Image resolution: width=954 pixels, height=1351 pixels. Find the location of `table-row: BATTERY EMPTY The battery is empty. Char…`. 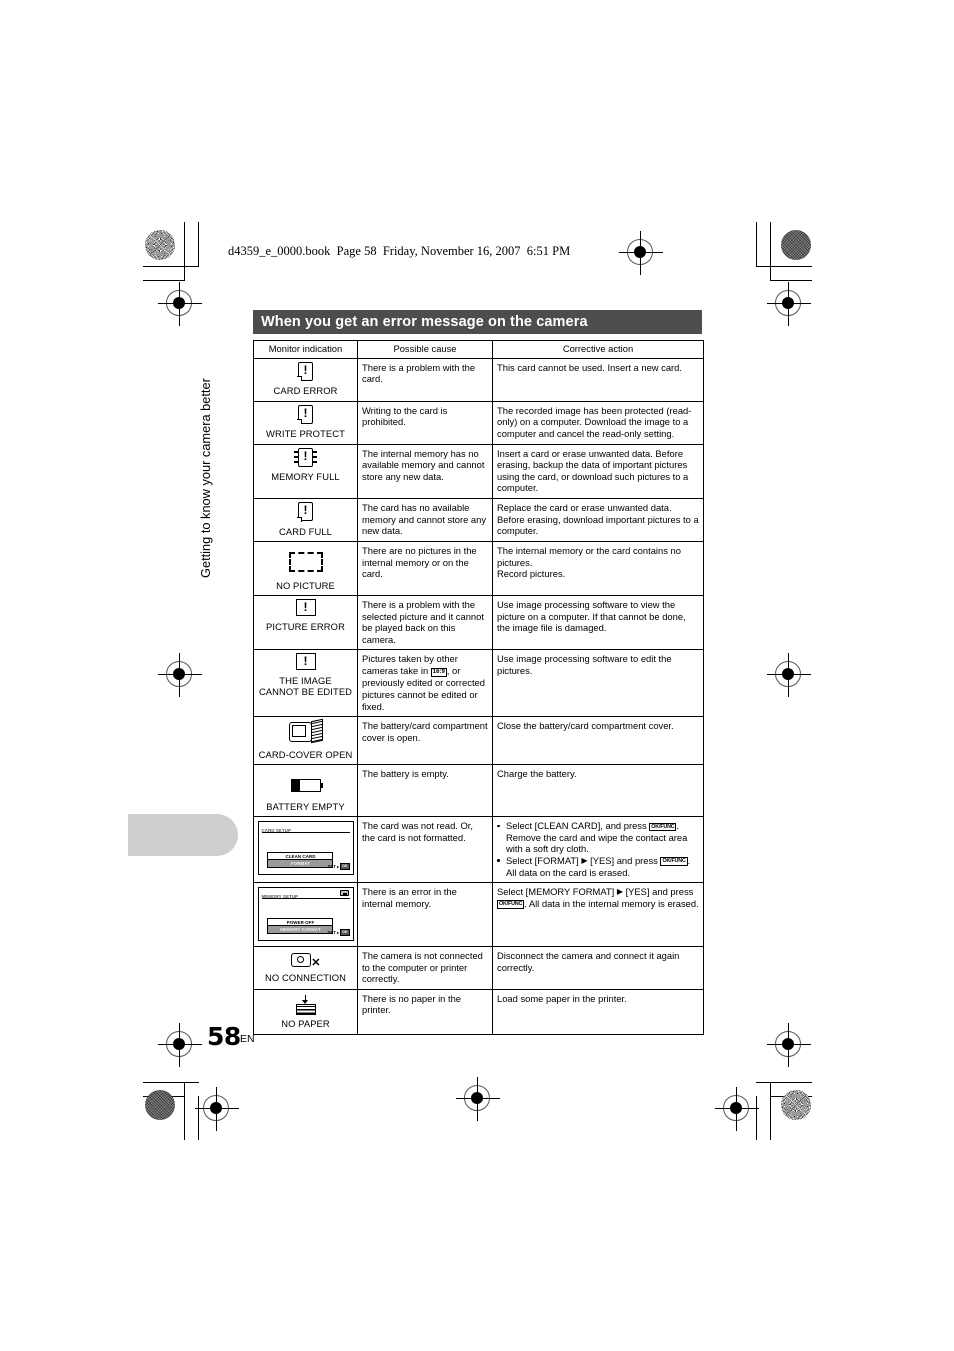

table-row: BATTERY EMPTY The battery is empty. Char… is located at coordinates (478, 791).